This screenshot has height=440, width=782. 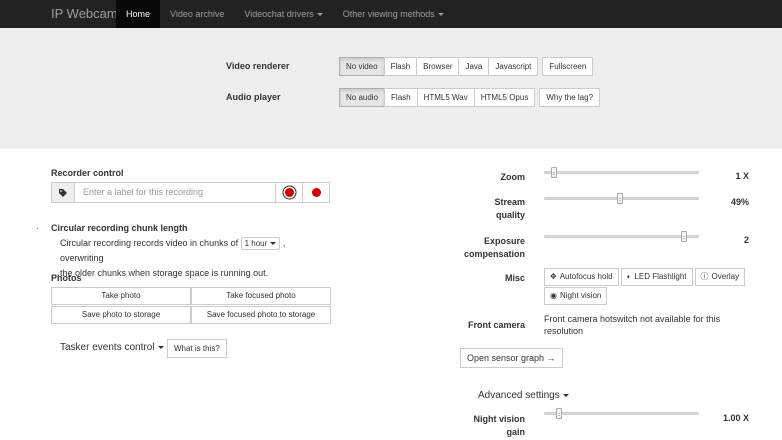 I want to click on zoom-slider-handle, so click(x=554, y=172).